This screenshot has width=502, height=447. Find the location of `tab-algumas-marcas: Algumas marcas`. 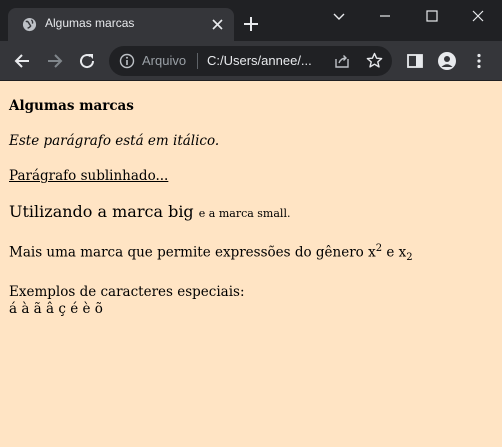

tab-algumas-marcas: Algumas marcas is located at coordinates (121, 24).